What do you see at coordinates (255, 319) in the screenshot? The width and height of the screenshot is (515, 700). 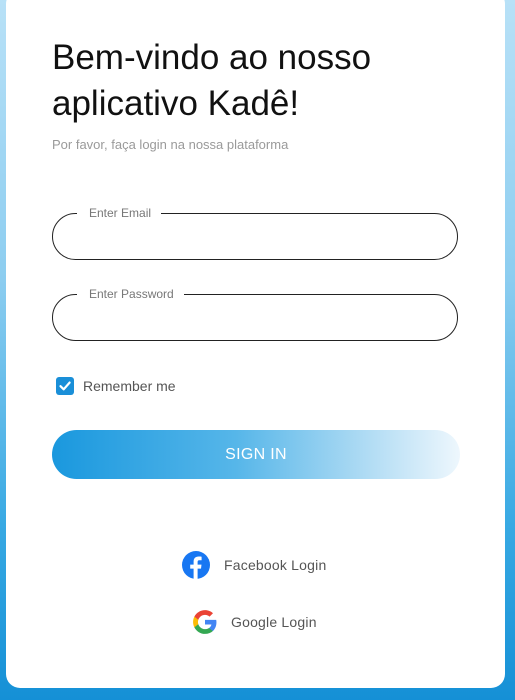 I see `password-input` at bounding box center [255, 319].